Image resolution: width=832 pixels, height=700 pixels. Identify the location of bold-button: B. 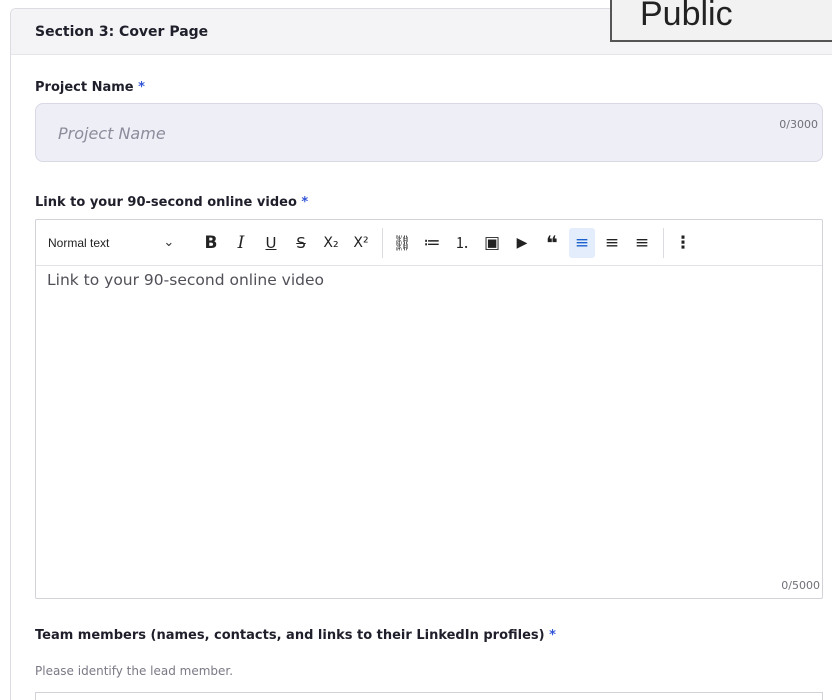
(211, 243).